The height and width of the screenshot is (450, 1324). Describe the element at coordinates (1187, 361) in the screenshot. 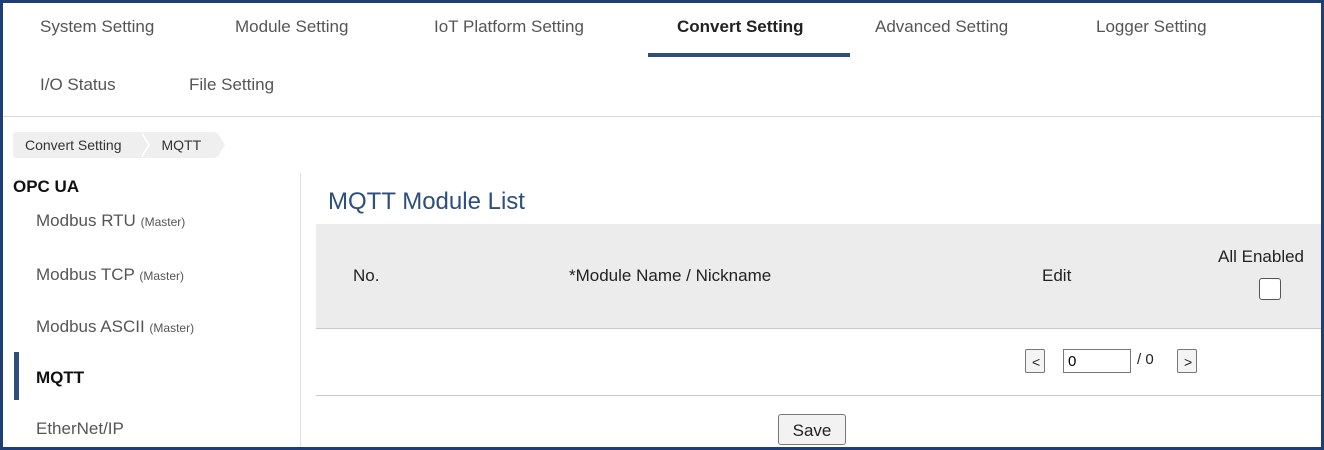

I see `pager-next-button: >` at that location.